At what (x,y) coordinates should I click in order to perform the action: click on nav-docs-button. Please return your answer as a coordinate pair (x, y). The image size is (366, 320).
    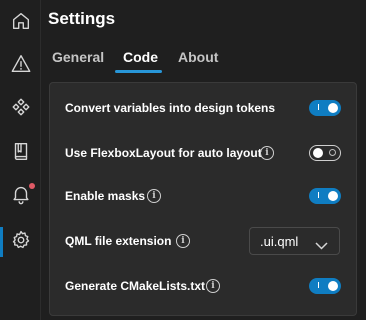
    Looking at the image, I should click on (20, 151).